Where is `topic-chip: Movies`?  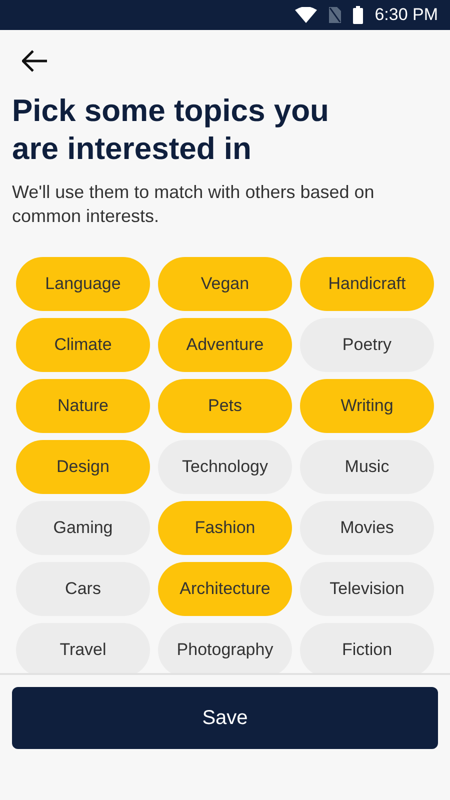
topic-chip: Movies is located at coordinates (367, 528).